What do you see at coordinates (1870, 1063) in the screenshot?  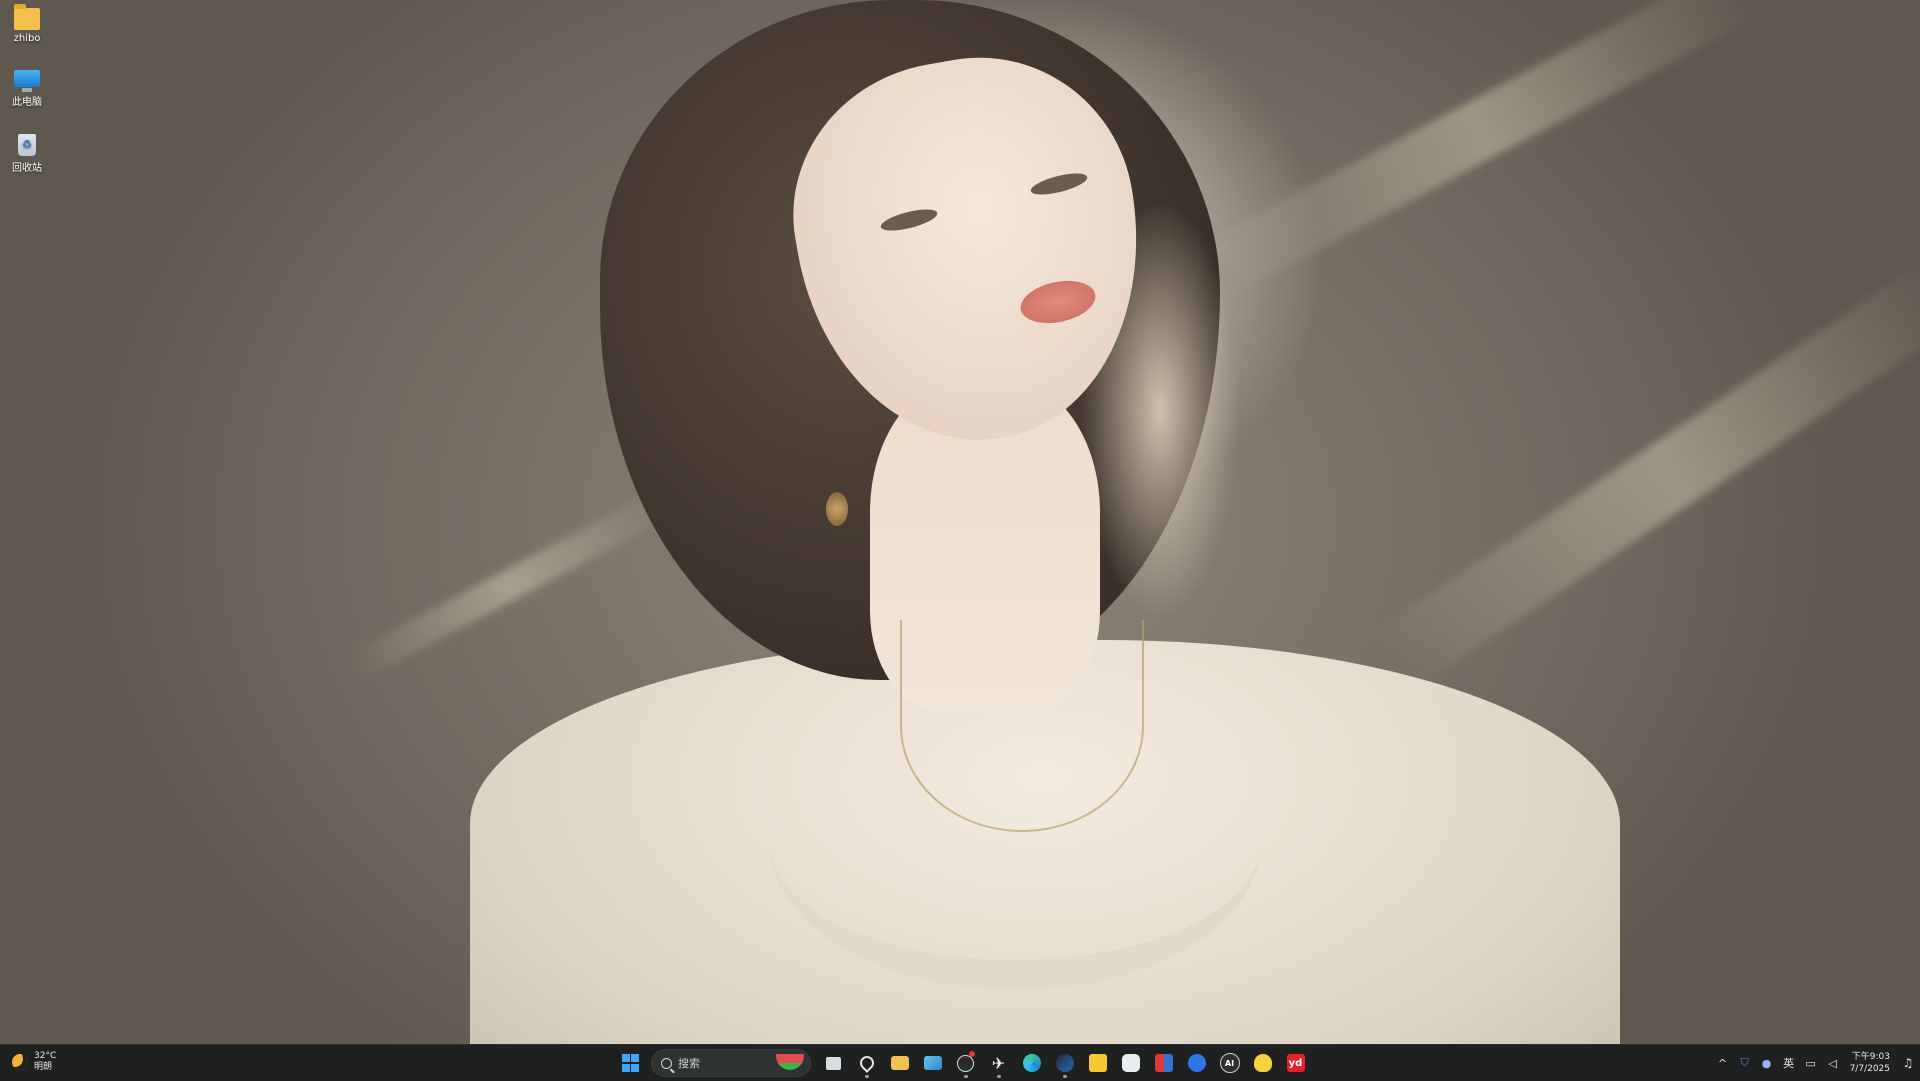 I see `tray-clock: 下午9:03 7/7/2025` at bounding box center [1870, 1063].